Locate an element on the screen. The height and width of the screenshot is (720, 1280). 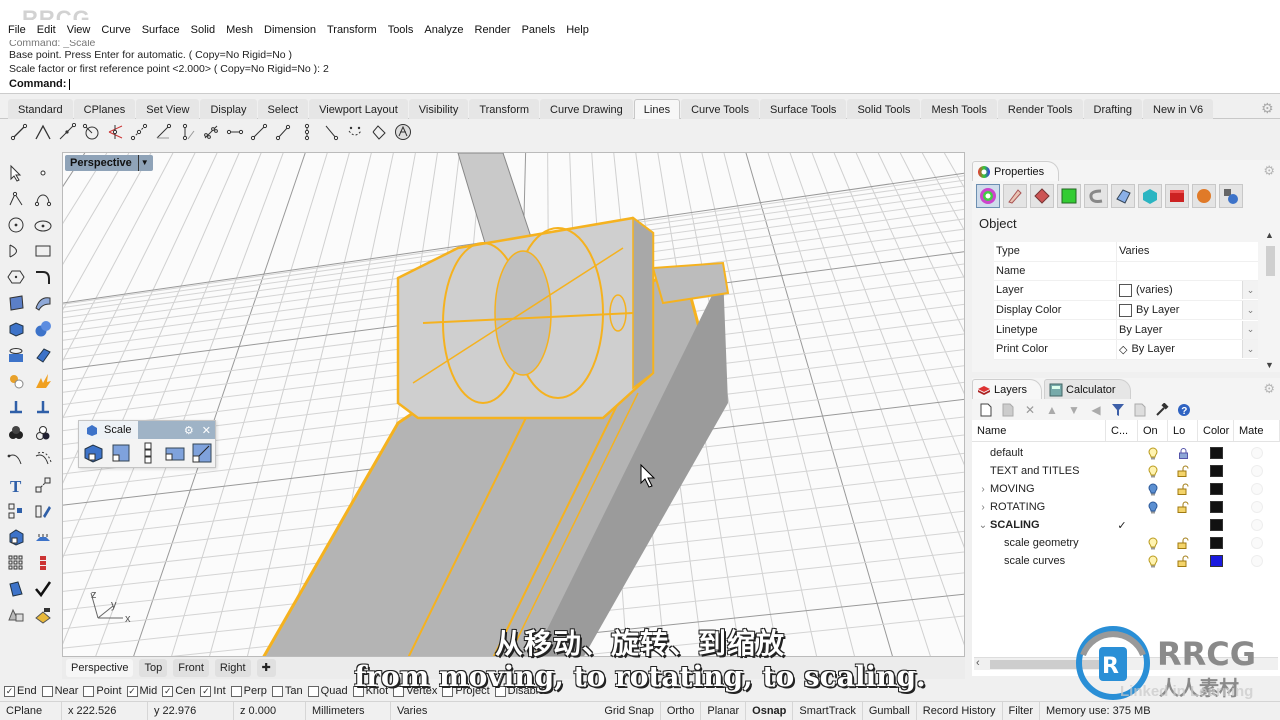
text-icon: T is located at coordinates (16, 485).